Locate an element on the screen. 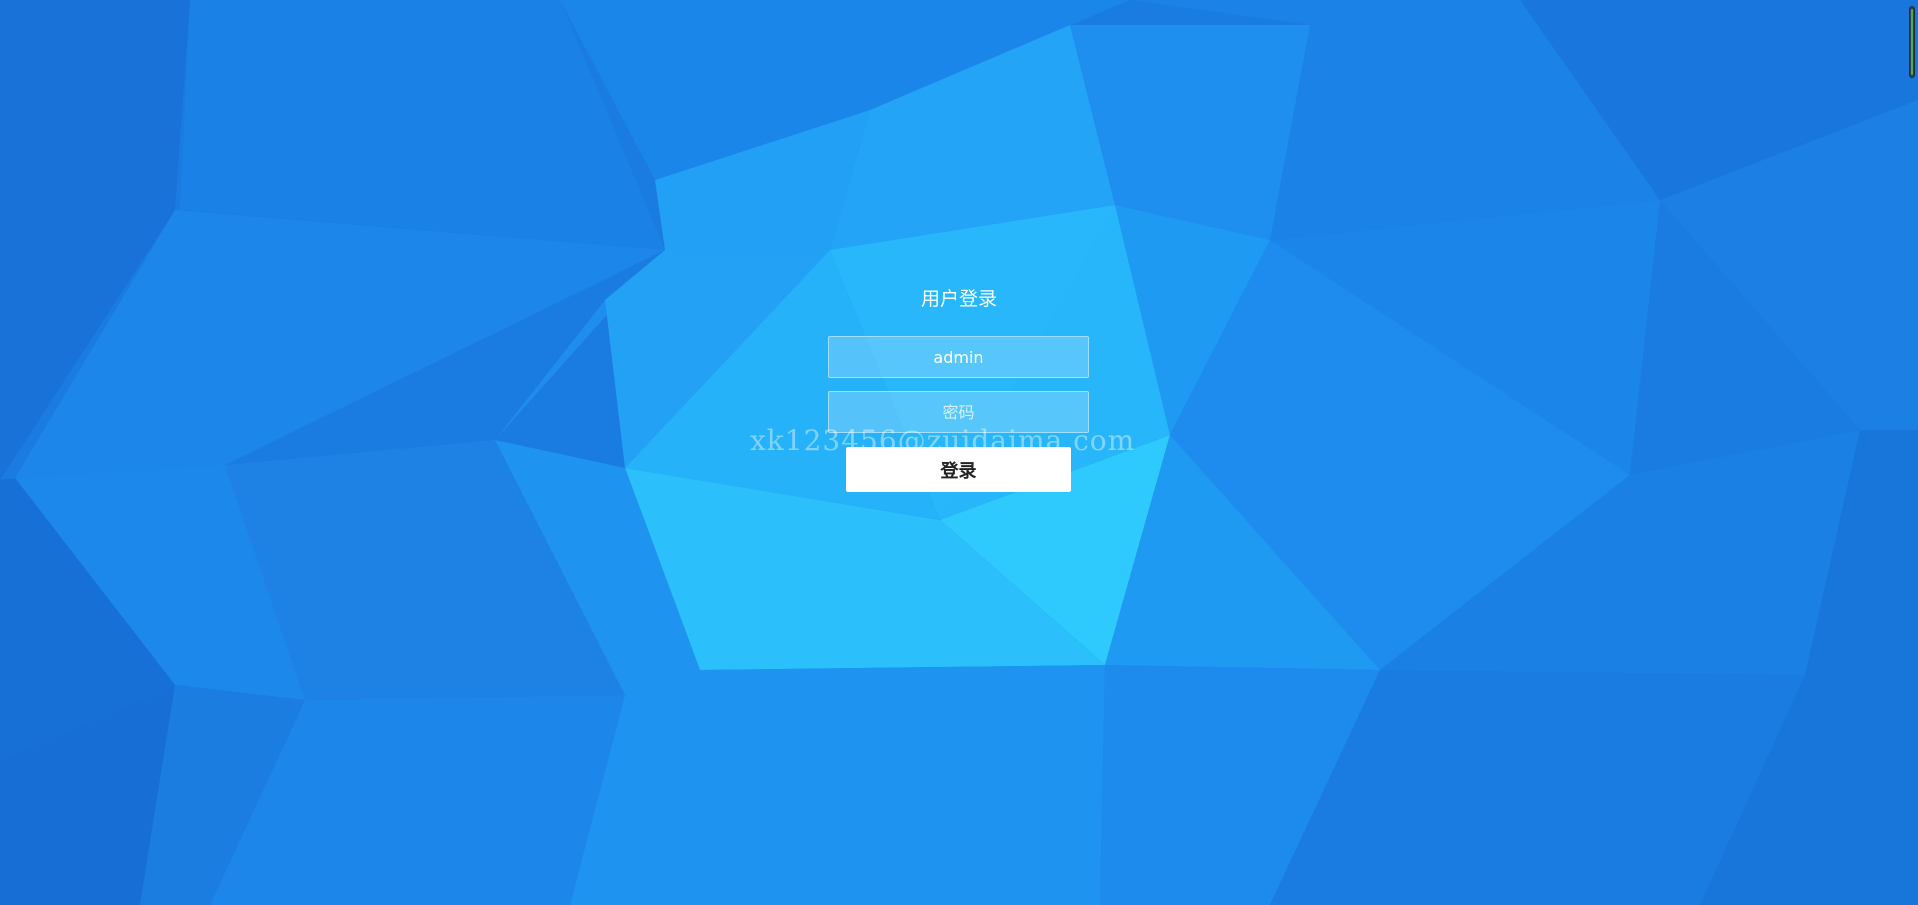 The image size is (1918, 905). login-button: 登录 is located at coordinates (958, 469).